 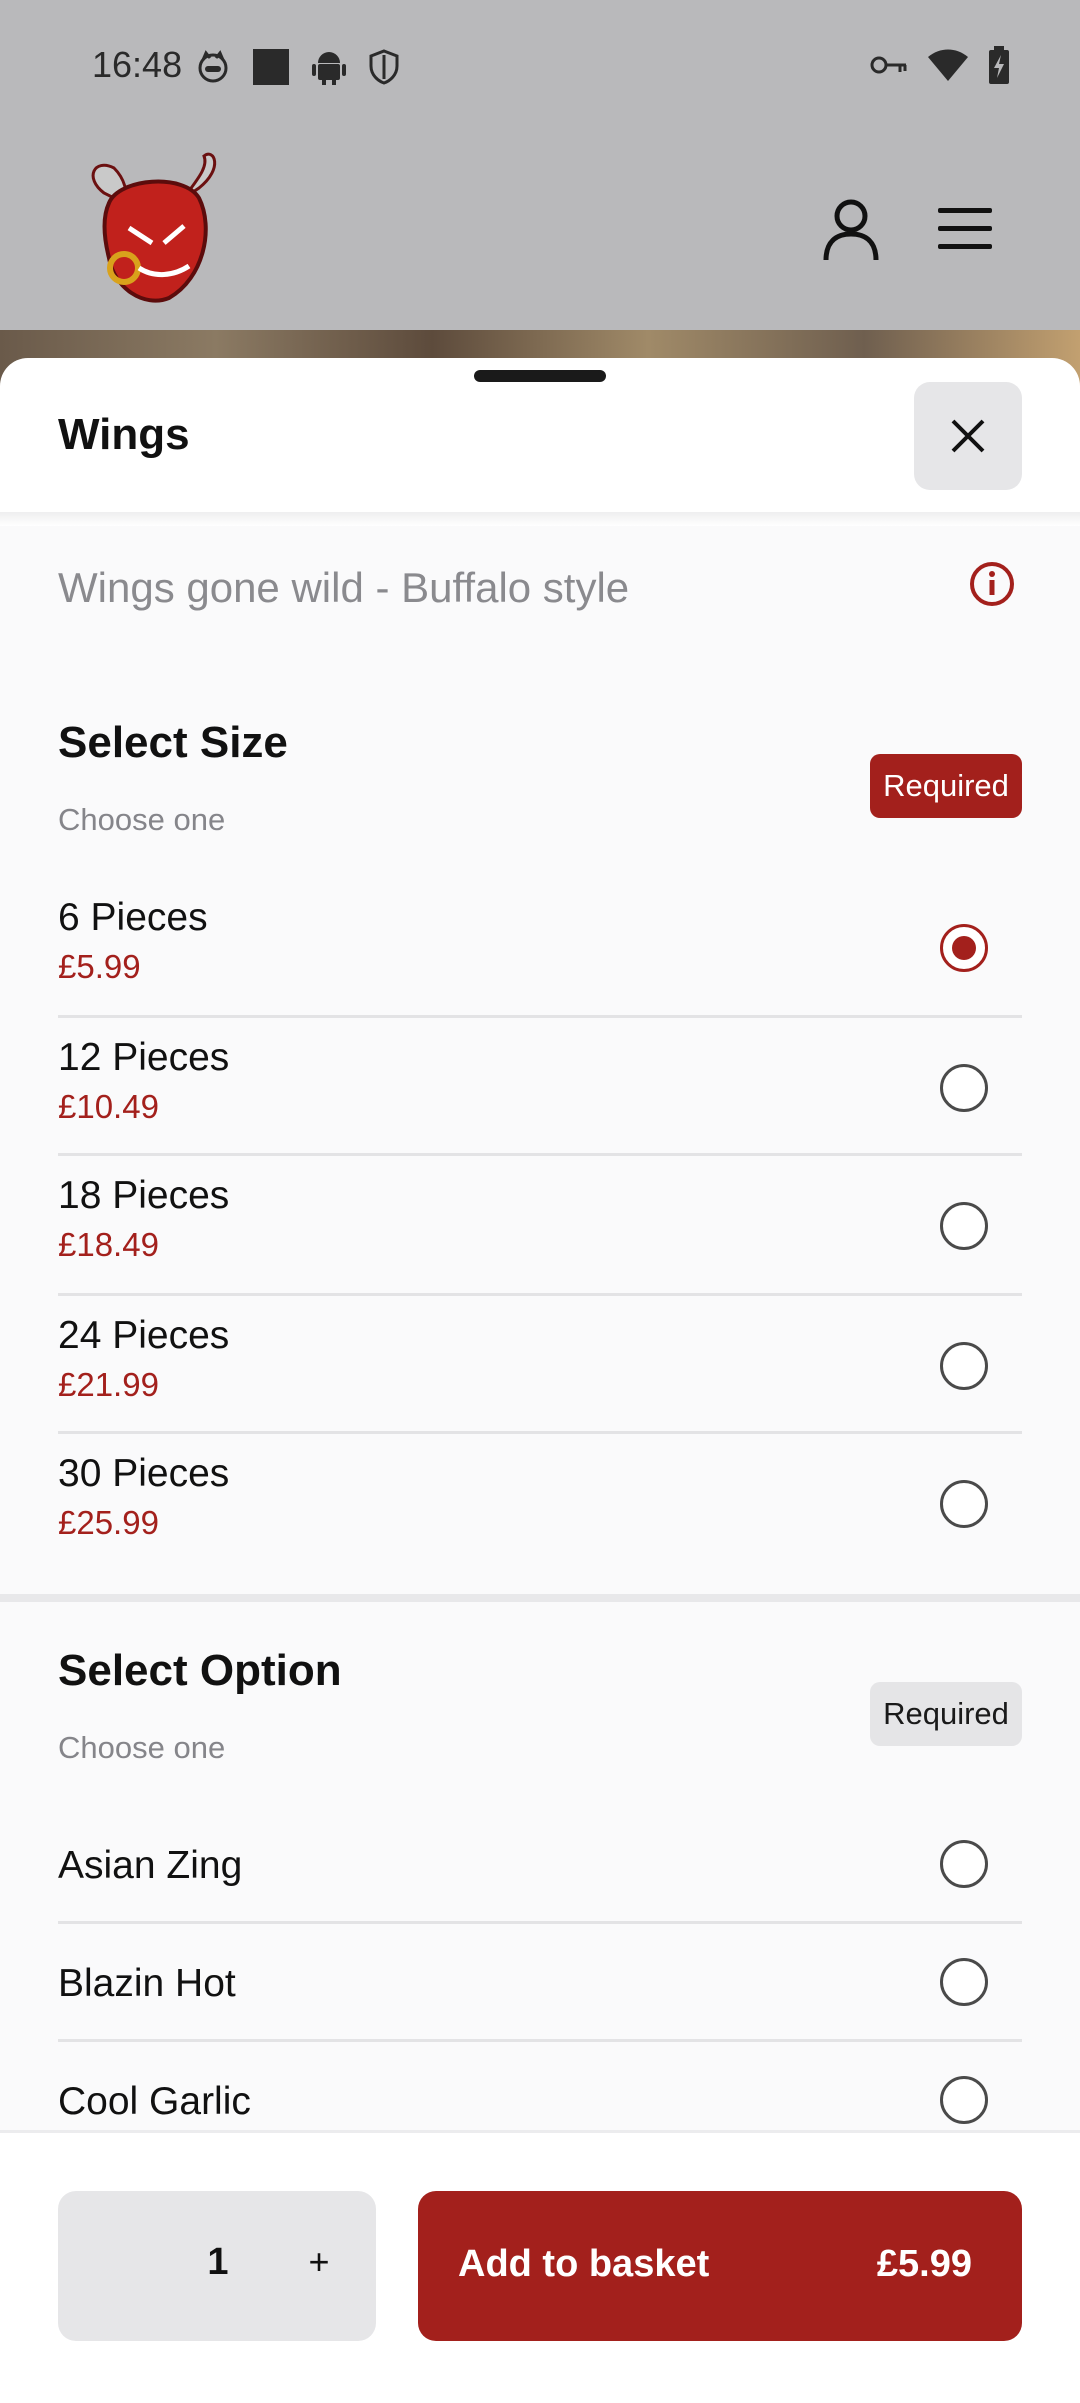 What do you see at coordinates (540, 1983) in the screenshot?
I see `flavour-option-blazin-hot: Blazin Hot` at bounding box center [540, 1983].